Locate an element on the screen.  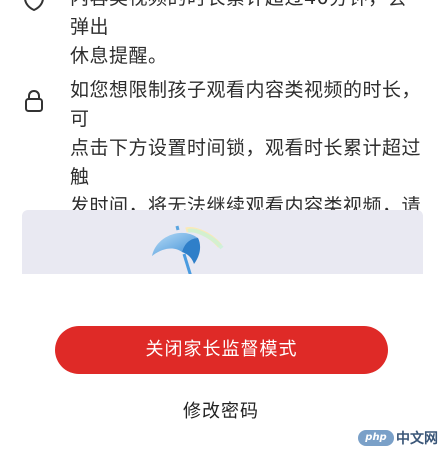
tip-rest-reminder-text: 内容类视频的时长累计超过40分钟，会弹出 休息提醒。 is located at coordinates (246, 35).